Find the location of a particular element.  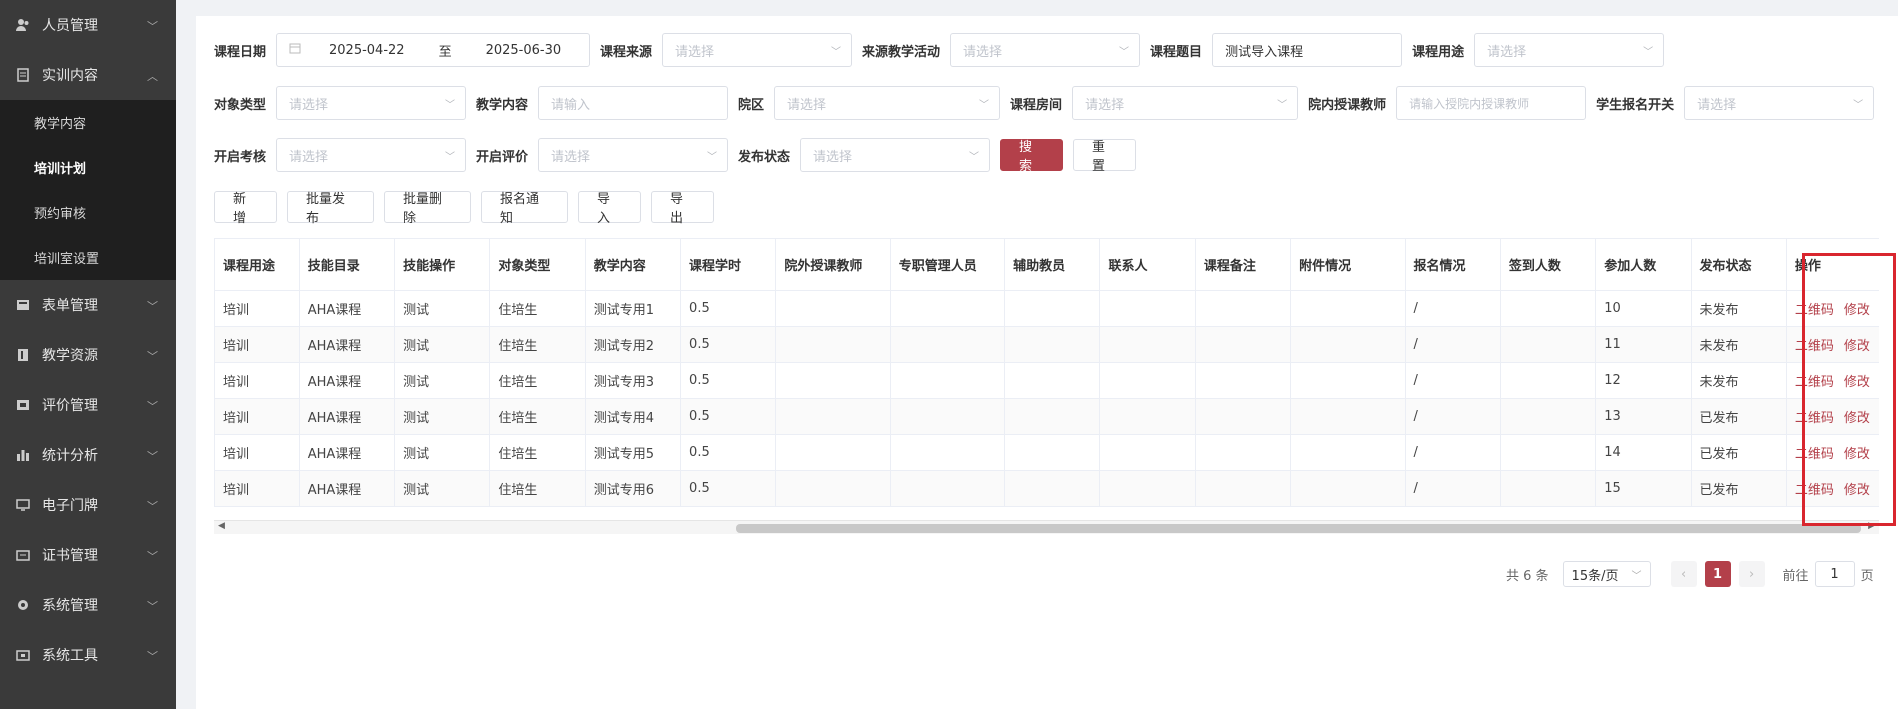

batch-delete-button: 批量删除 is located at coordinates (427, 208).